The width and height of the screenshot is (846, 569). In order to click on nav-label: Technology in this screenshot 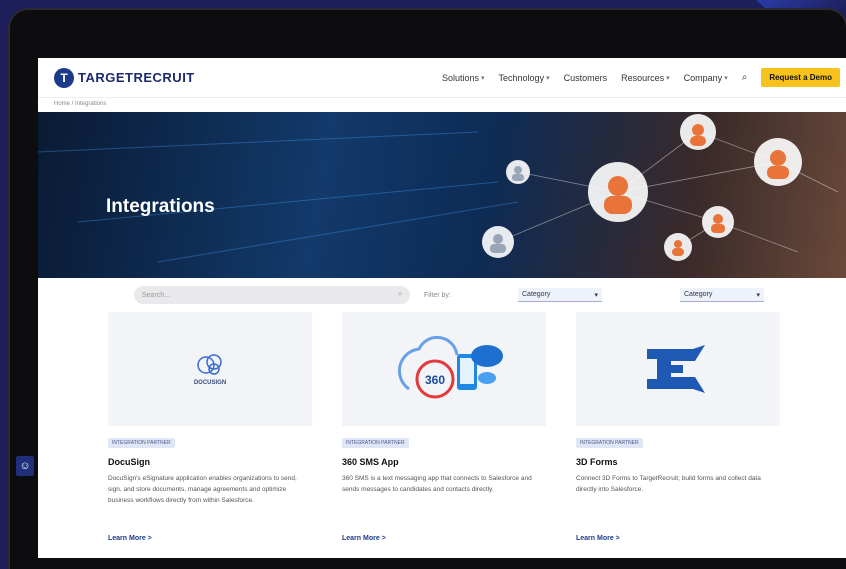, I will do `click(521, 77)`.